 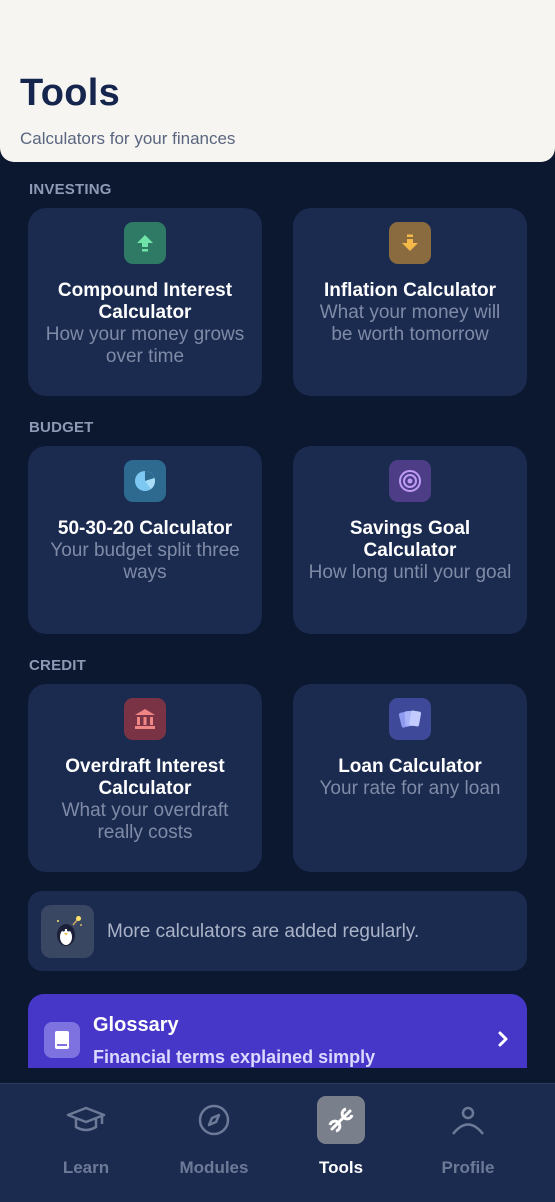 I want to click on card-description: Your rate for any loan, so click(x=410, y=788).